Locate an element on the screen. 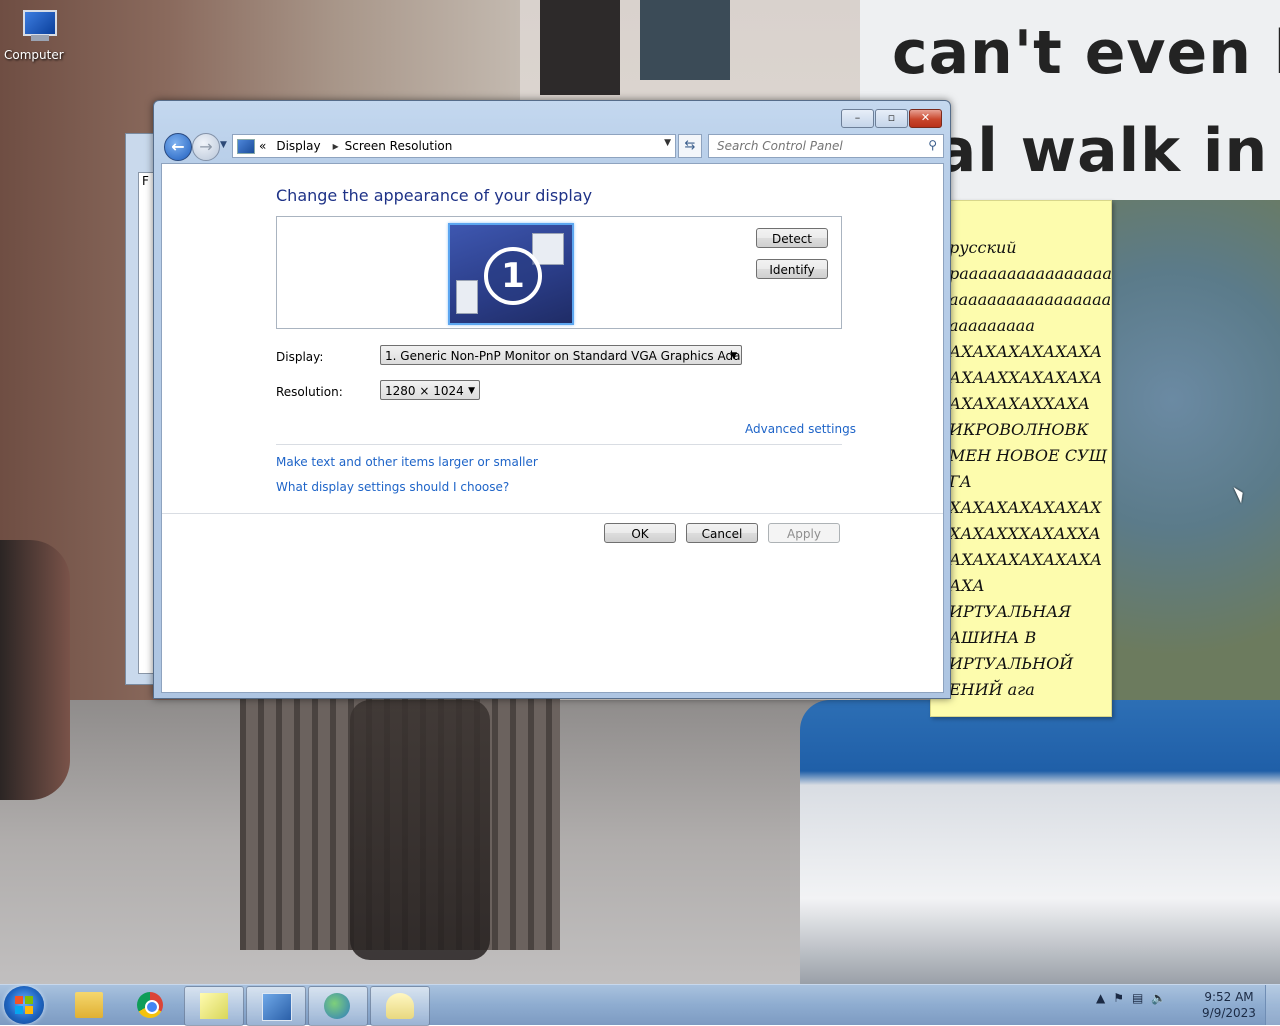  folder-icon is located at coordinates (89, 1005).